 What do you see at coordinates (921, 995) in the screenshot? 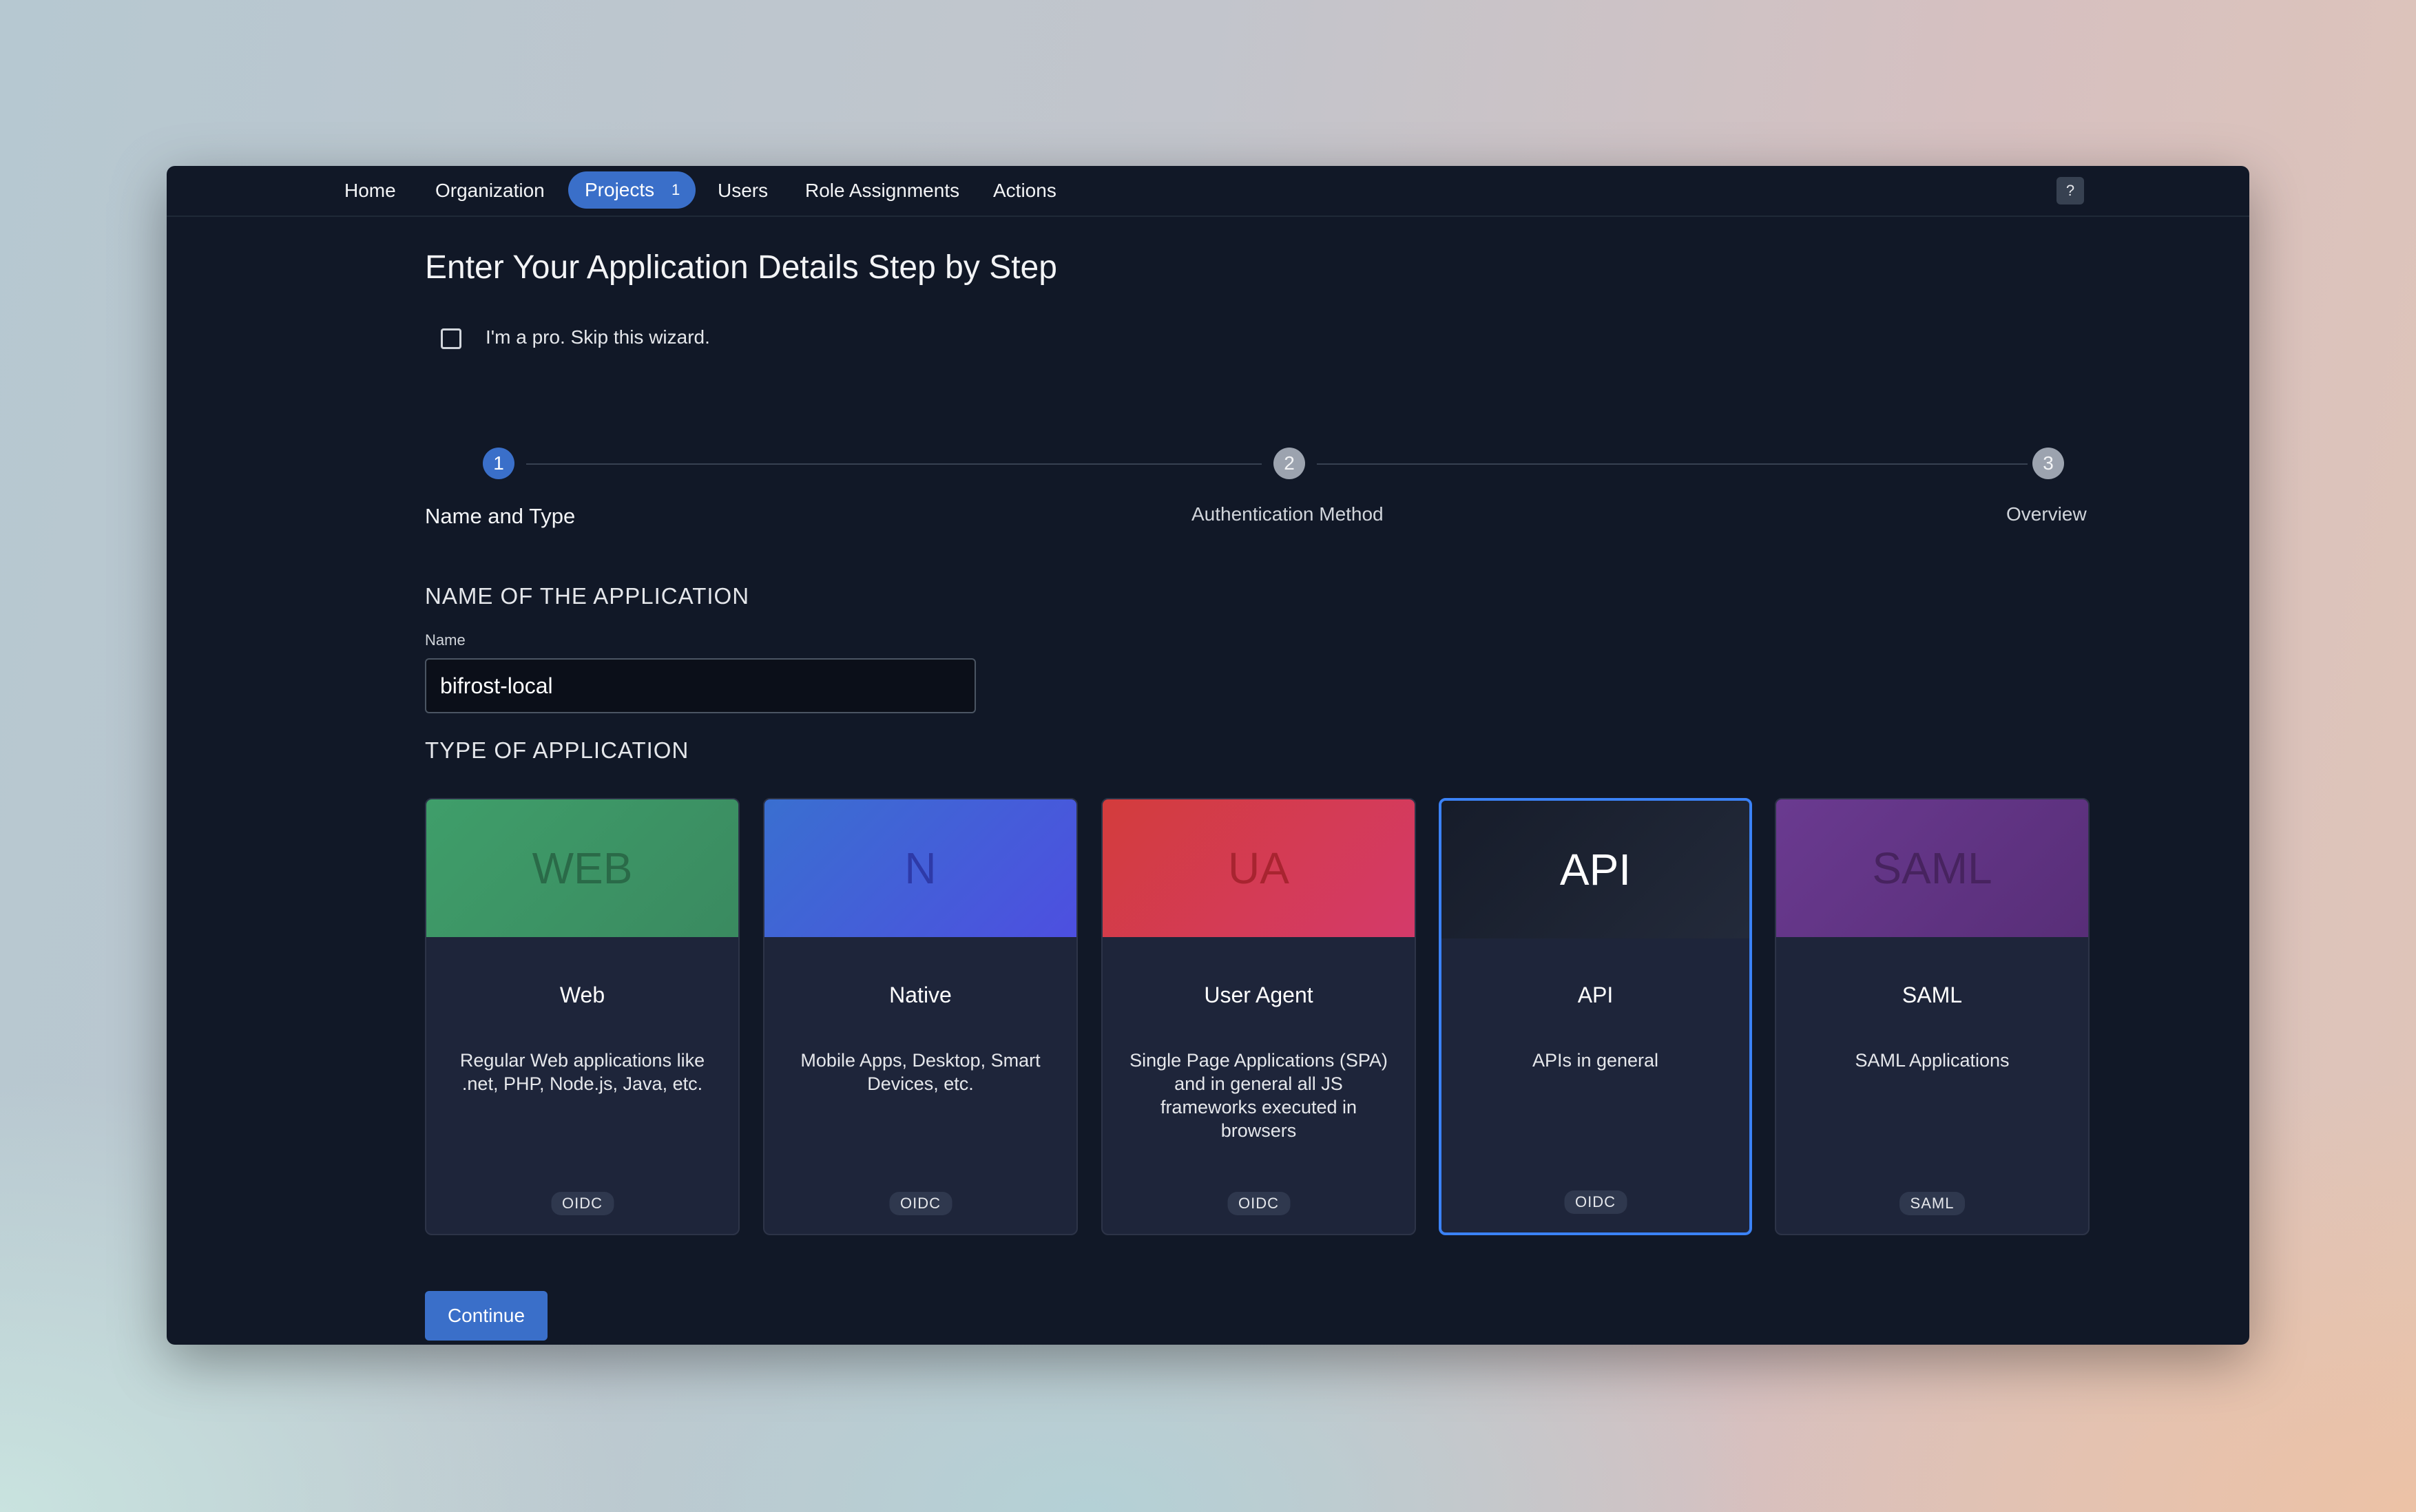
I see `card-title: Native` at bounding box center [921, 995].